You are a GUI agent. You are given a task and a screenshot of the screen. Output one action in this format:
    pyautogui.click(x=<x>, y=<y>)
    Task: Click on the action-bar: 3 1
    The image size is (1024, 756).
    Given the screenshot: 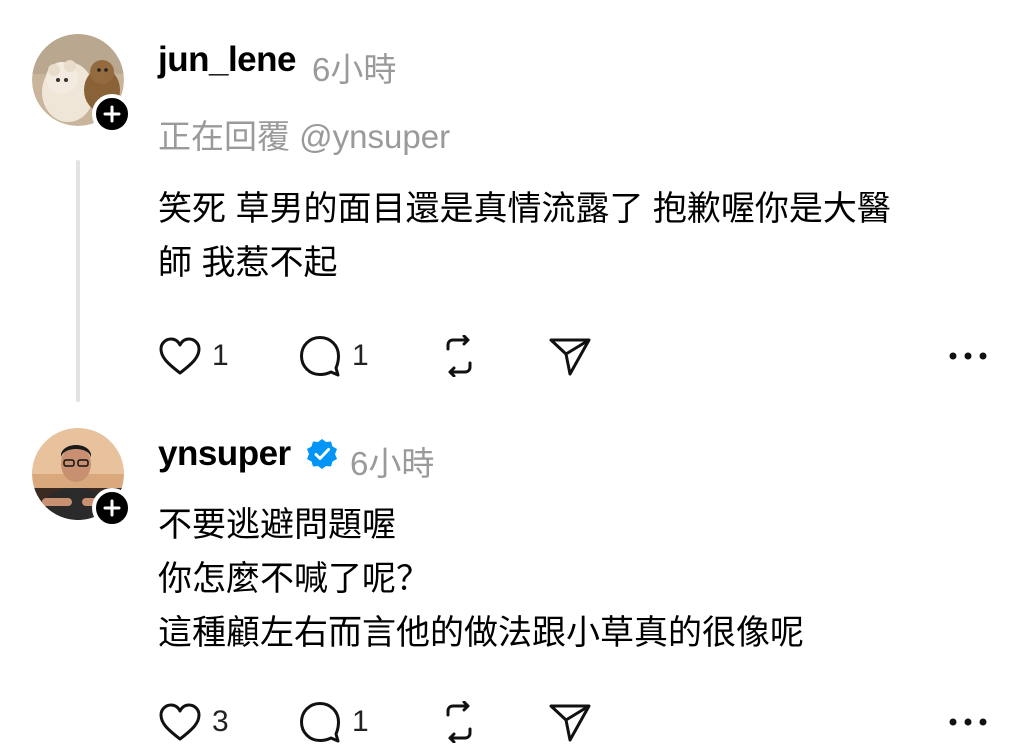 What is the action you would take?
    pyautogui.click(x=578, y=722)
    